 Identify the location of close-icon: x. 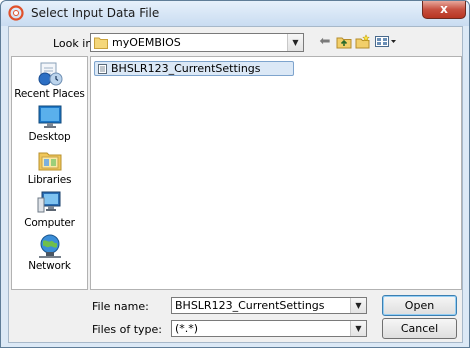
(444, 9).